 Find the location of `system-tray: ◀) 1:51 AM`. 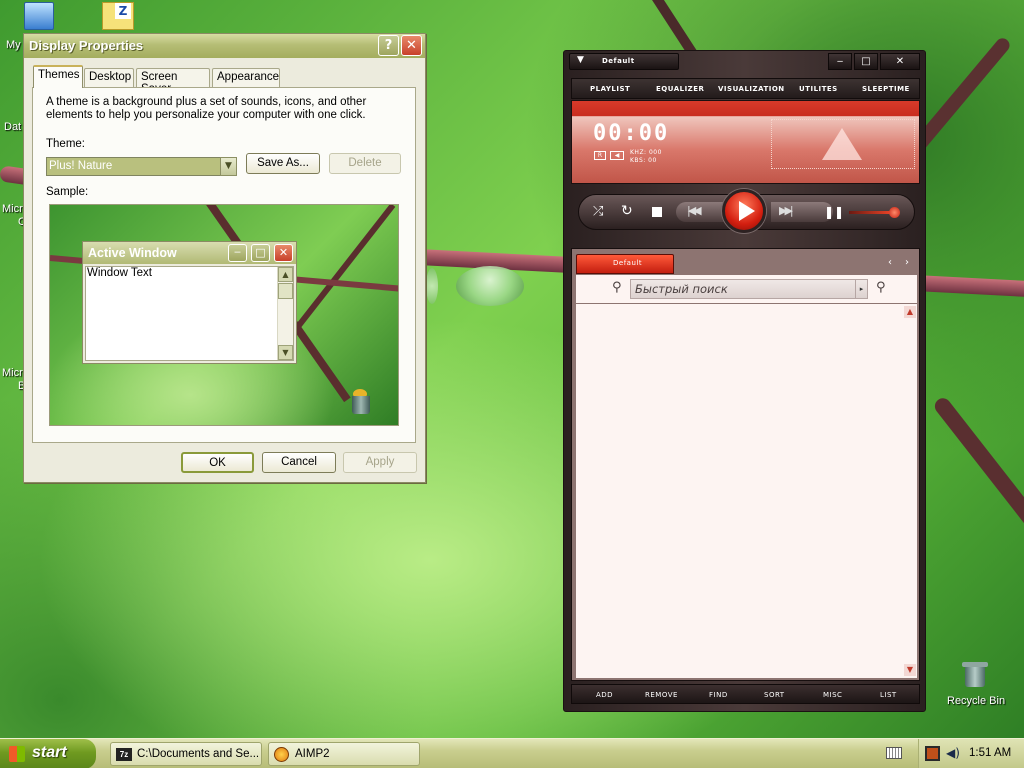

system-tray: ◀) 1:51 AM is located at coordinates (971, 753).